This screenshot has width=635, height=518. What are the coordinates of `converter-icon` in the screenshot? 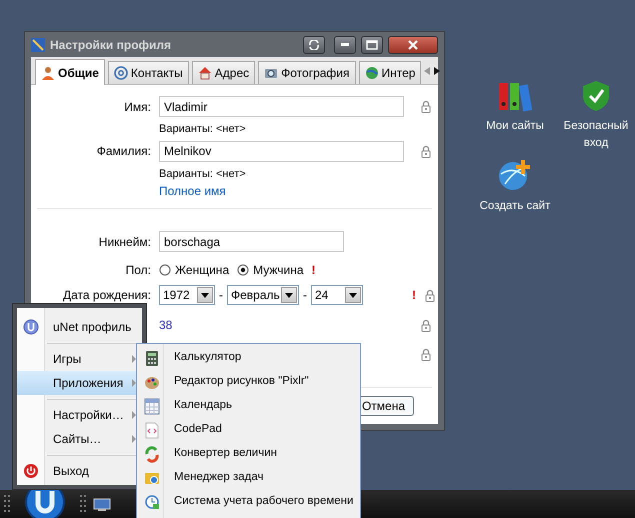 It's located at (152, 454).